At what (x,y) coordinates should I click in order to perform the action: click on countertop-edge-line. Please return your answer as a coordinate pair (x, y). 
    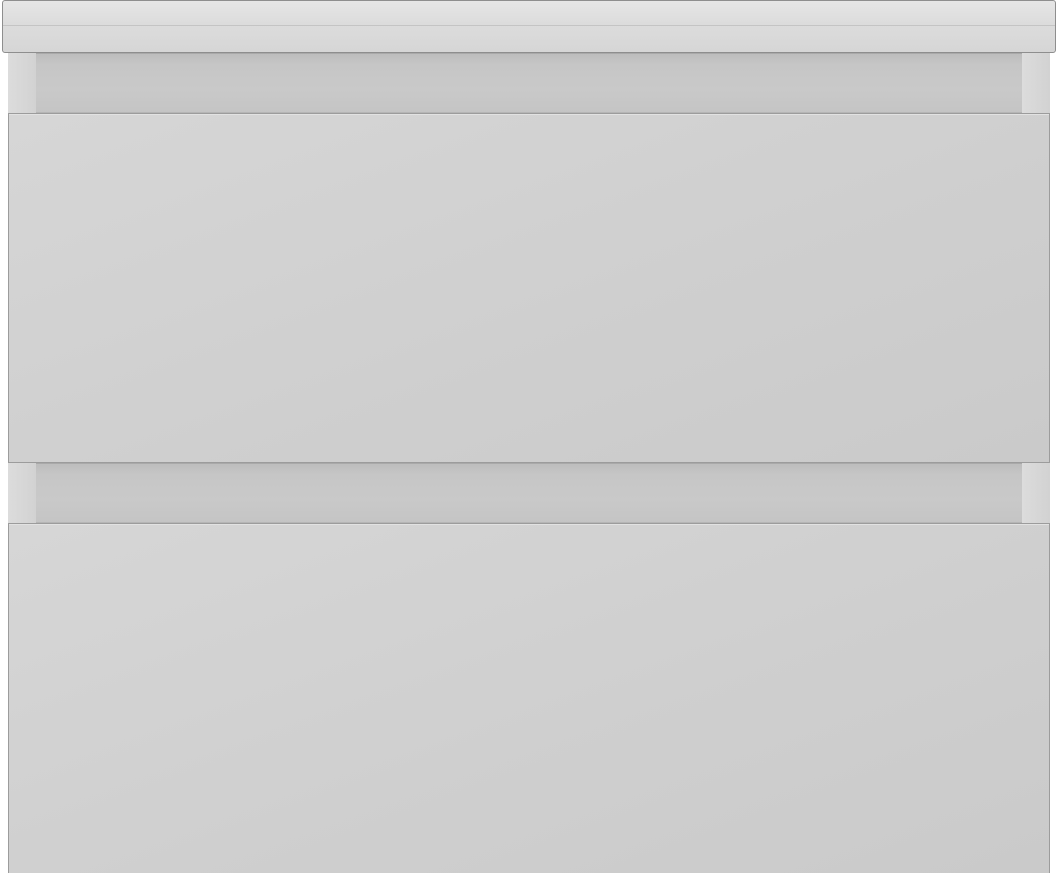
    Looking at the image, I should click on (529, 25).